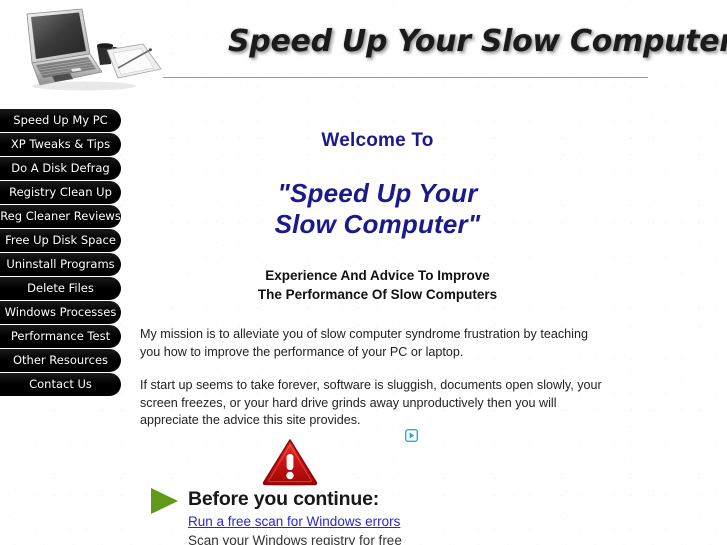 This screenshot has width=727, height=545. Describe the element at coordinates (60, 144) in the screenshot. I see `sidebar-item-xp-tweaks-tips: XP Tweaks & Tips` at that location.